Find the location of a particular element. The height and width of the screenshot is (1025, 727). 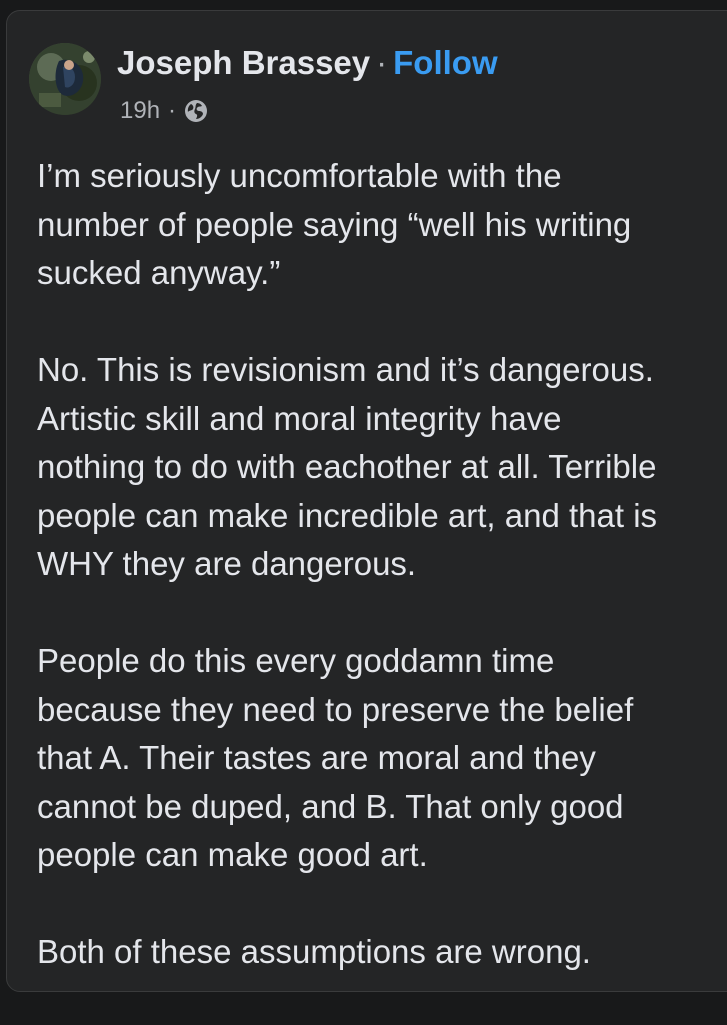

text-line: cannot be duped, and B. That only good is located at coordinates (330, 806).